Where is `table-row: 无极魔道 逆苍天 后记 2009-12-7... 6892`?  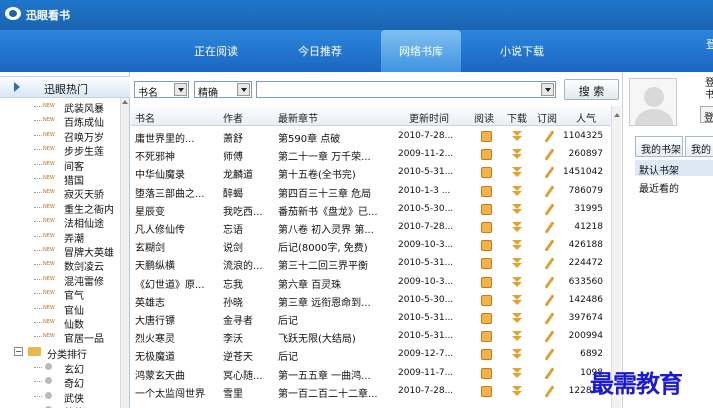 table-row: 无极魔道 逆苍天 后记 2009-12-7... 6892 is located at coordinates (371, 354).